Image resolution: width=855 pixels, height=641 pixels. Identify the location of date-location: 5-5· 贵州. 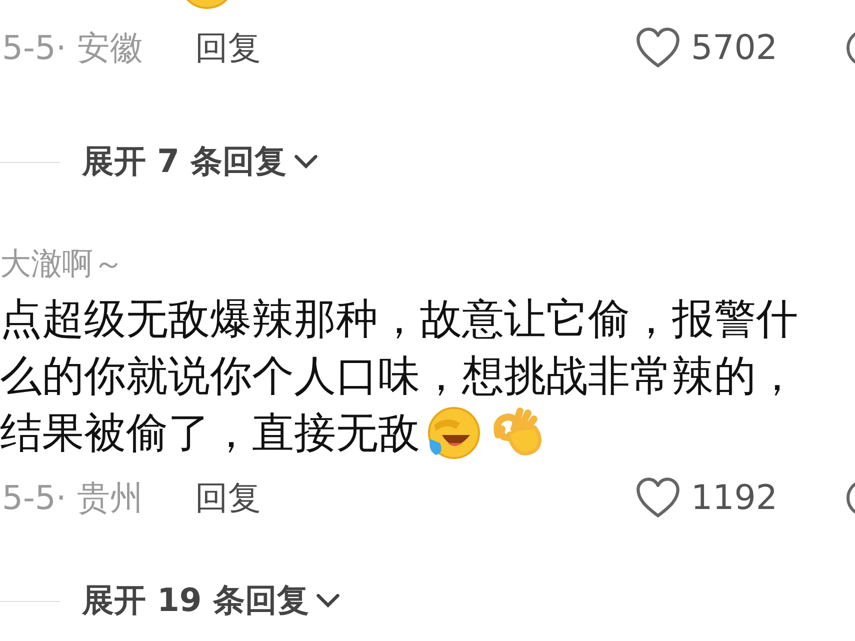
(72, 497).